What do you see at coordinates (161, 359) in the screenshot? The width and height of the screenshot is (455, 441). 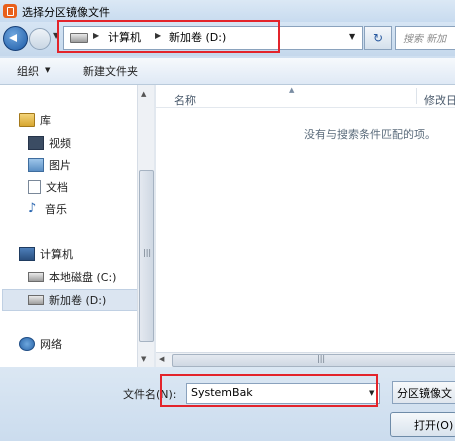 I see `scroll-left-icon: ◀` at bounding box center [161, 359].